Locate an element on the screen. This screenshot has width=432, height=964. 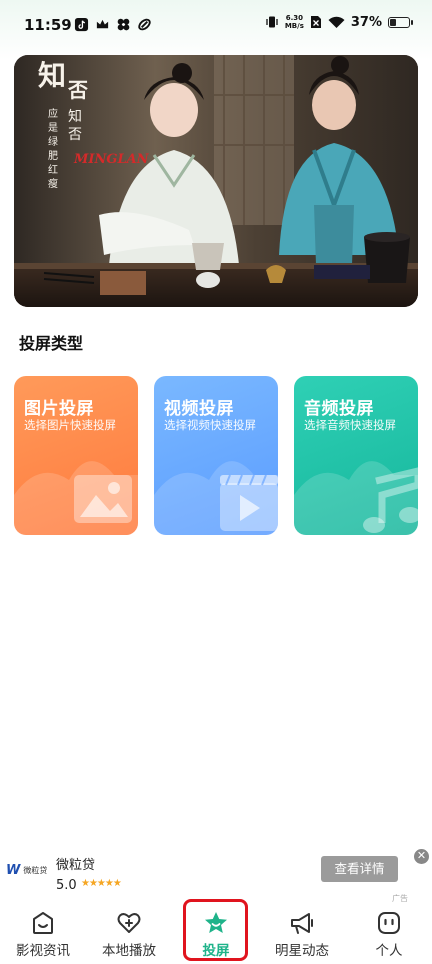
svg-text: 肥 is located at coordinates (53, 156).